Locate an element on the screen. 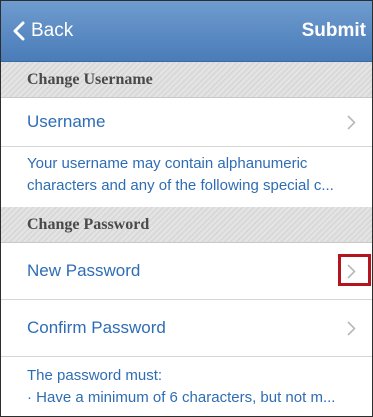 This screenshot has width=373, height=417. section-header-change-username: Change Username is located at coordinates (186, 80).